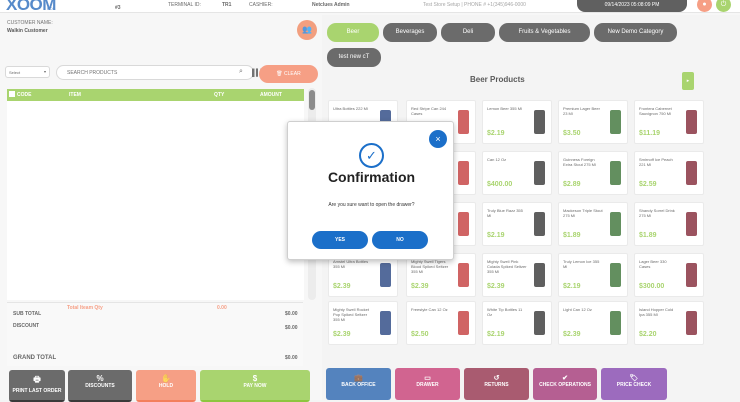 This screenshot has height=402, width=740. Describe the element at coordinates (340, 240) in the screenshot. I see `yes-button: YES` at that location.